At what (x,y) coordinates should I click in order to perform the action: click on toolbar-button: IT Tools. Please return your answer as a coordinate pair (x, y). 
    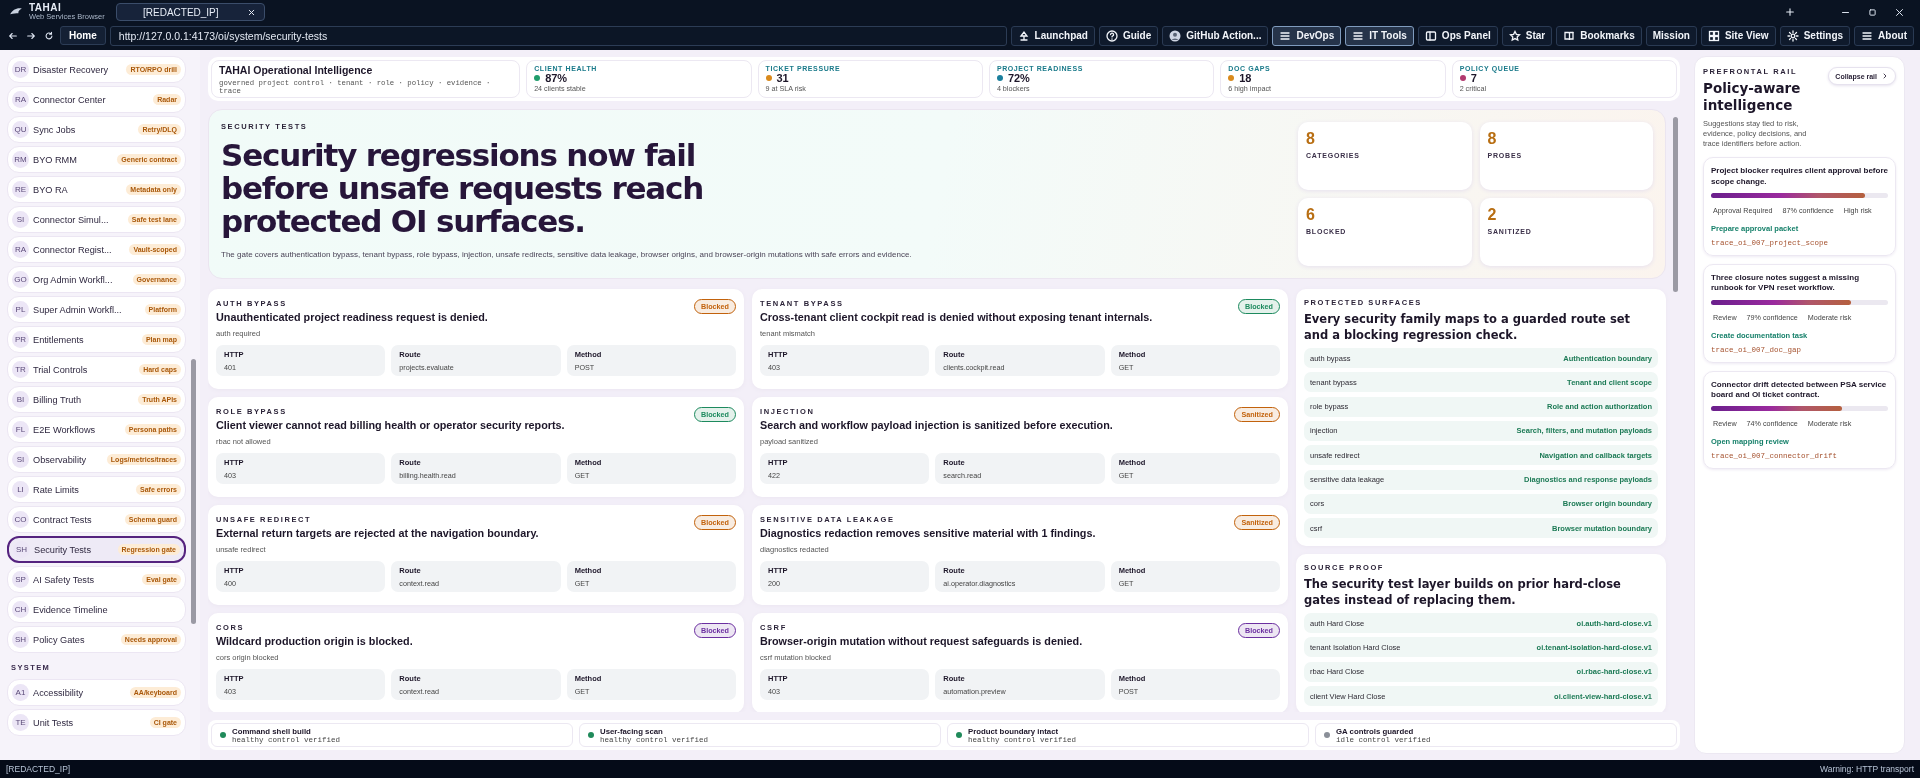
    Looking at the image, I should click on (1379, 35).